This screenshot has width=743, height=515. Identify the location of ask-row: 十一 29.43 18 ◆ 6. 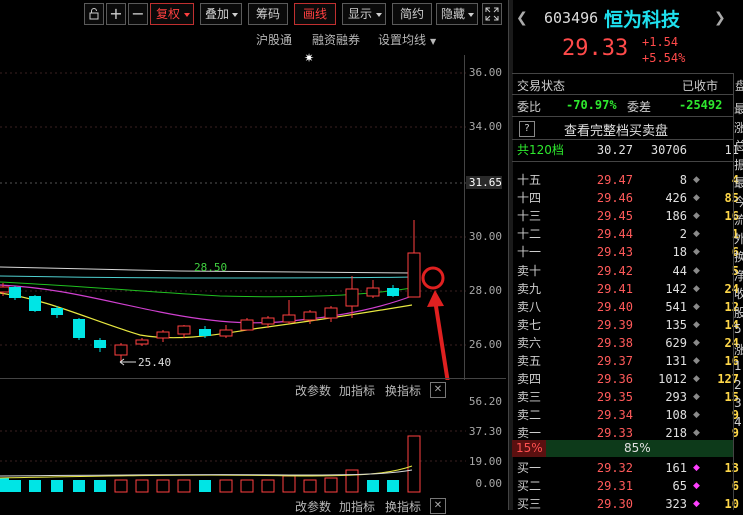
(627, 252).